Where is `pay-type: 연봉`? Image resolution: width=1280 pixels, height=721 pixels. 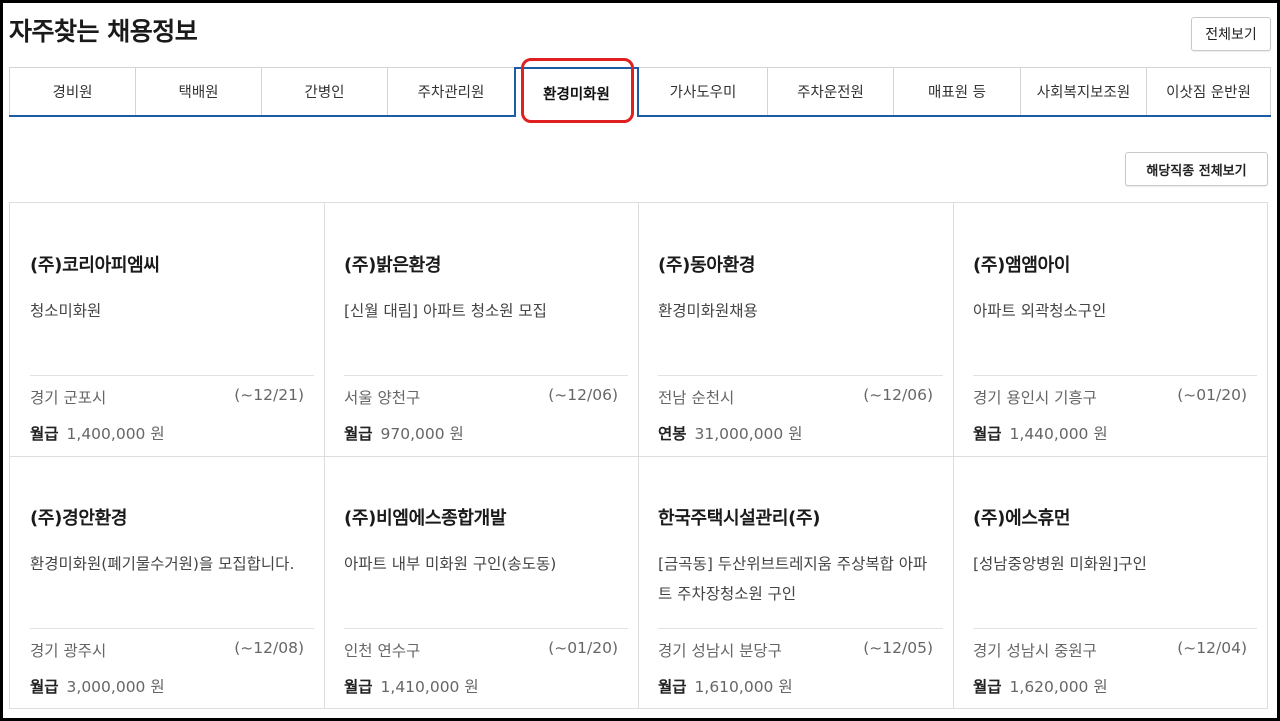 pay-type: 연봉 is located at coordinates (672, 434).